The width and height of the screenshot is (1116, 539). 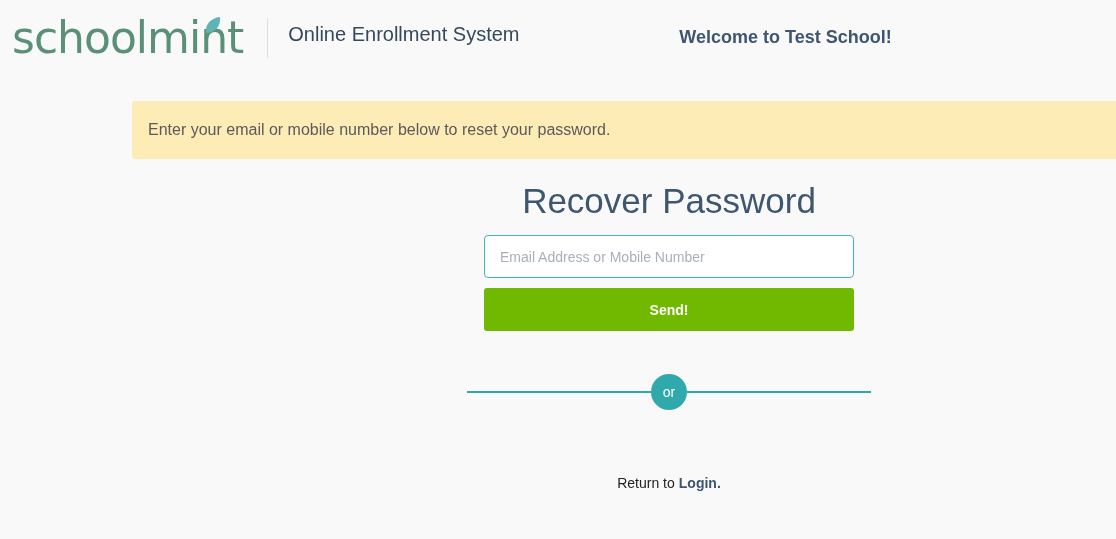 What do you see at coordinates (128, 37) in the screenshot?
I see `logo: schoolmint` at bounding box center [128, 37].